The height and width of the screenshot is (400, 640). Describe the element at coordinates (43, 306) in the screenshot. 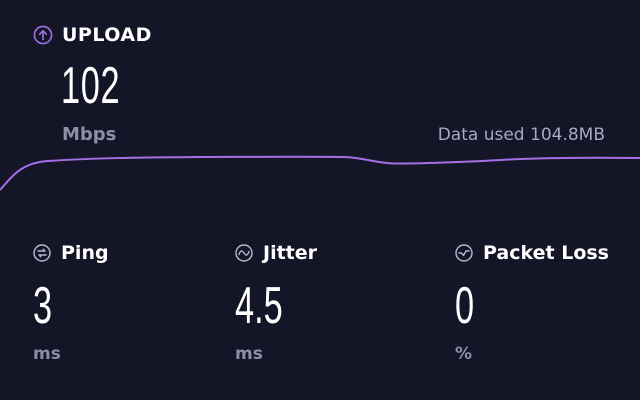

I see `ping-value: 3` at that location.